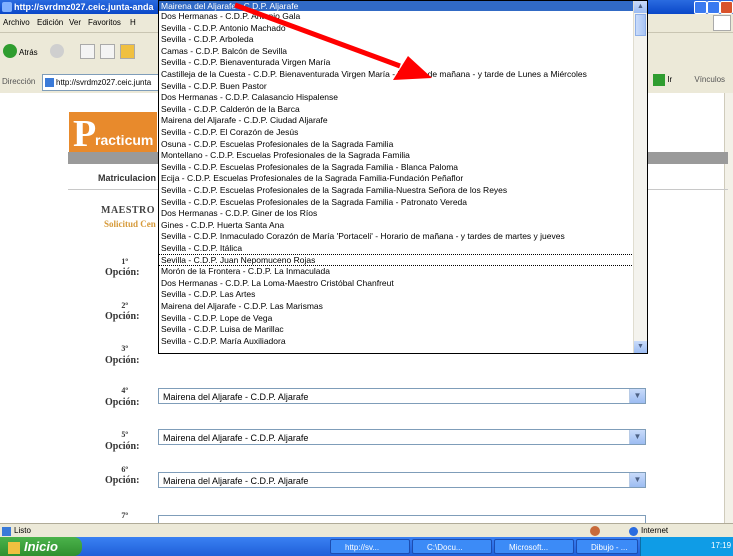 The height and width of the screenshot is (556, 733). I want to click on quick-launch-icons, so click(167, 546).